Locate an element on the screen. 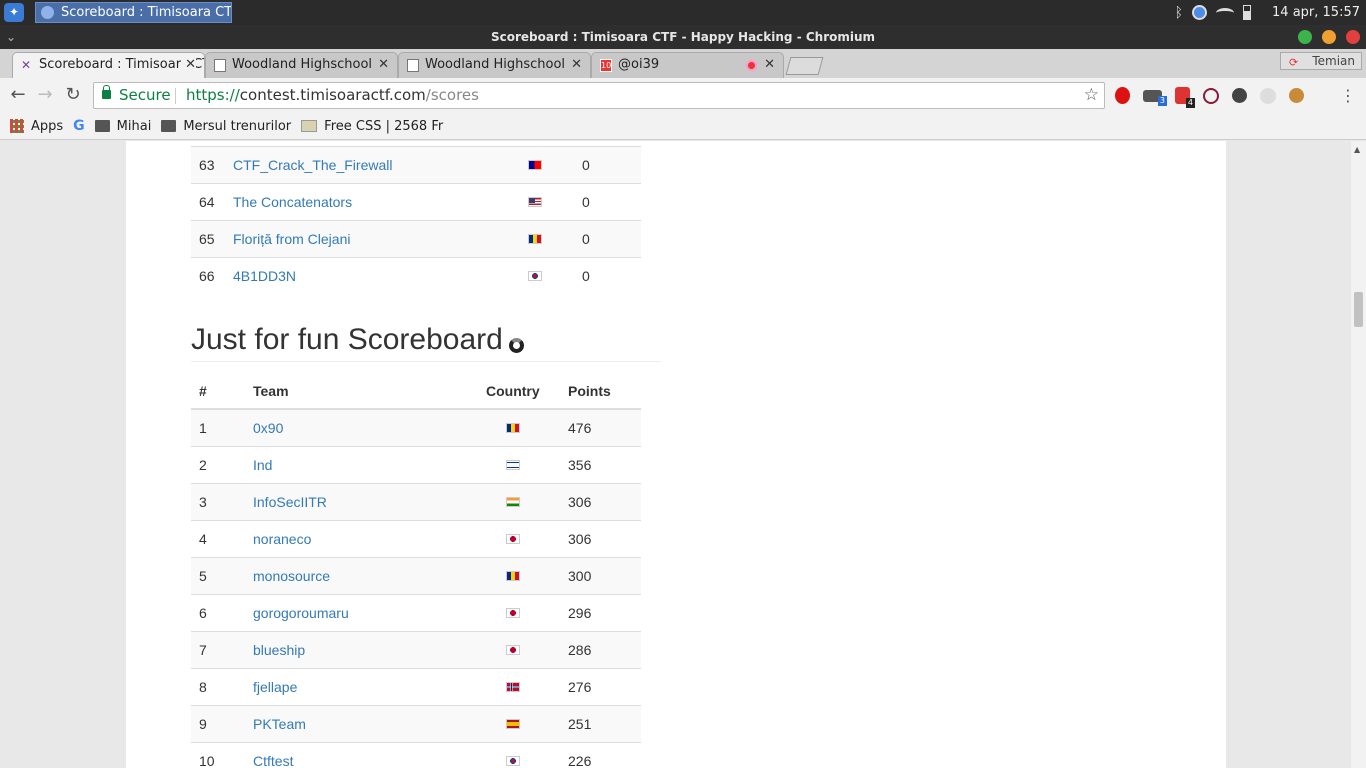 Image resolution: width=1366 pixels, height=768 pixels. bookmark-google: G is located at coordinates (79, 126).